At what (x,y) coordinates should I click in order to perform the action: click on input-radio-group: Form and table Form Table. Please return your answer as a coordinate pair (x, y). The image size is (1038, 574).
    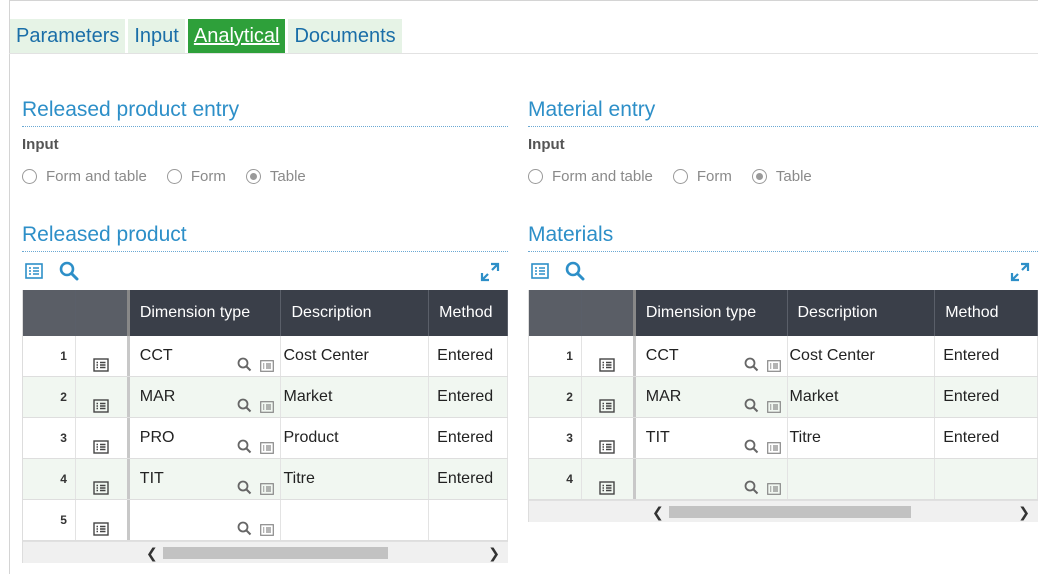
    Looking at the image, I should click on (265, 176).